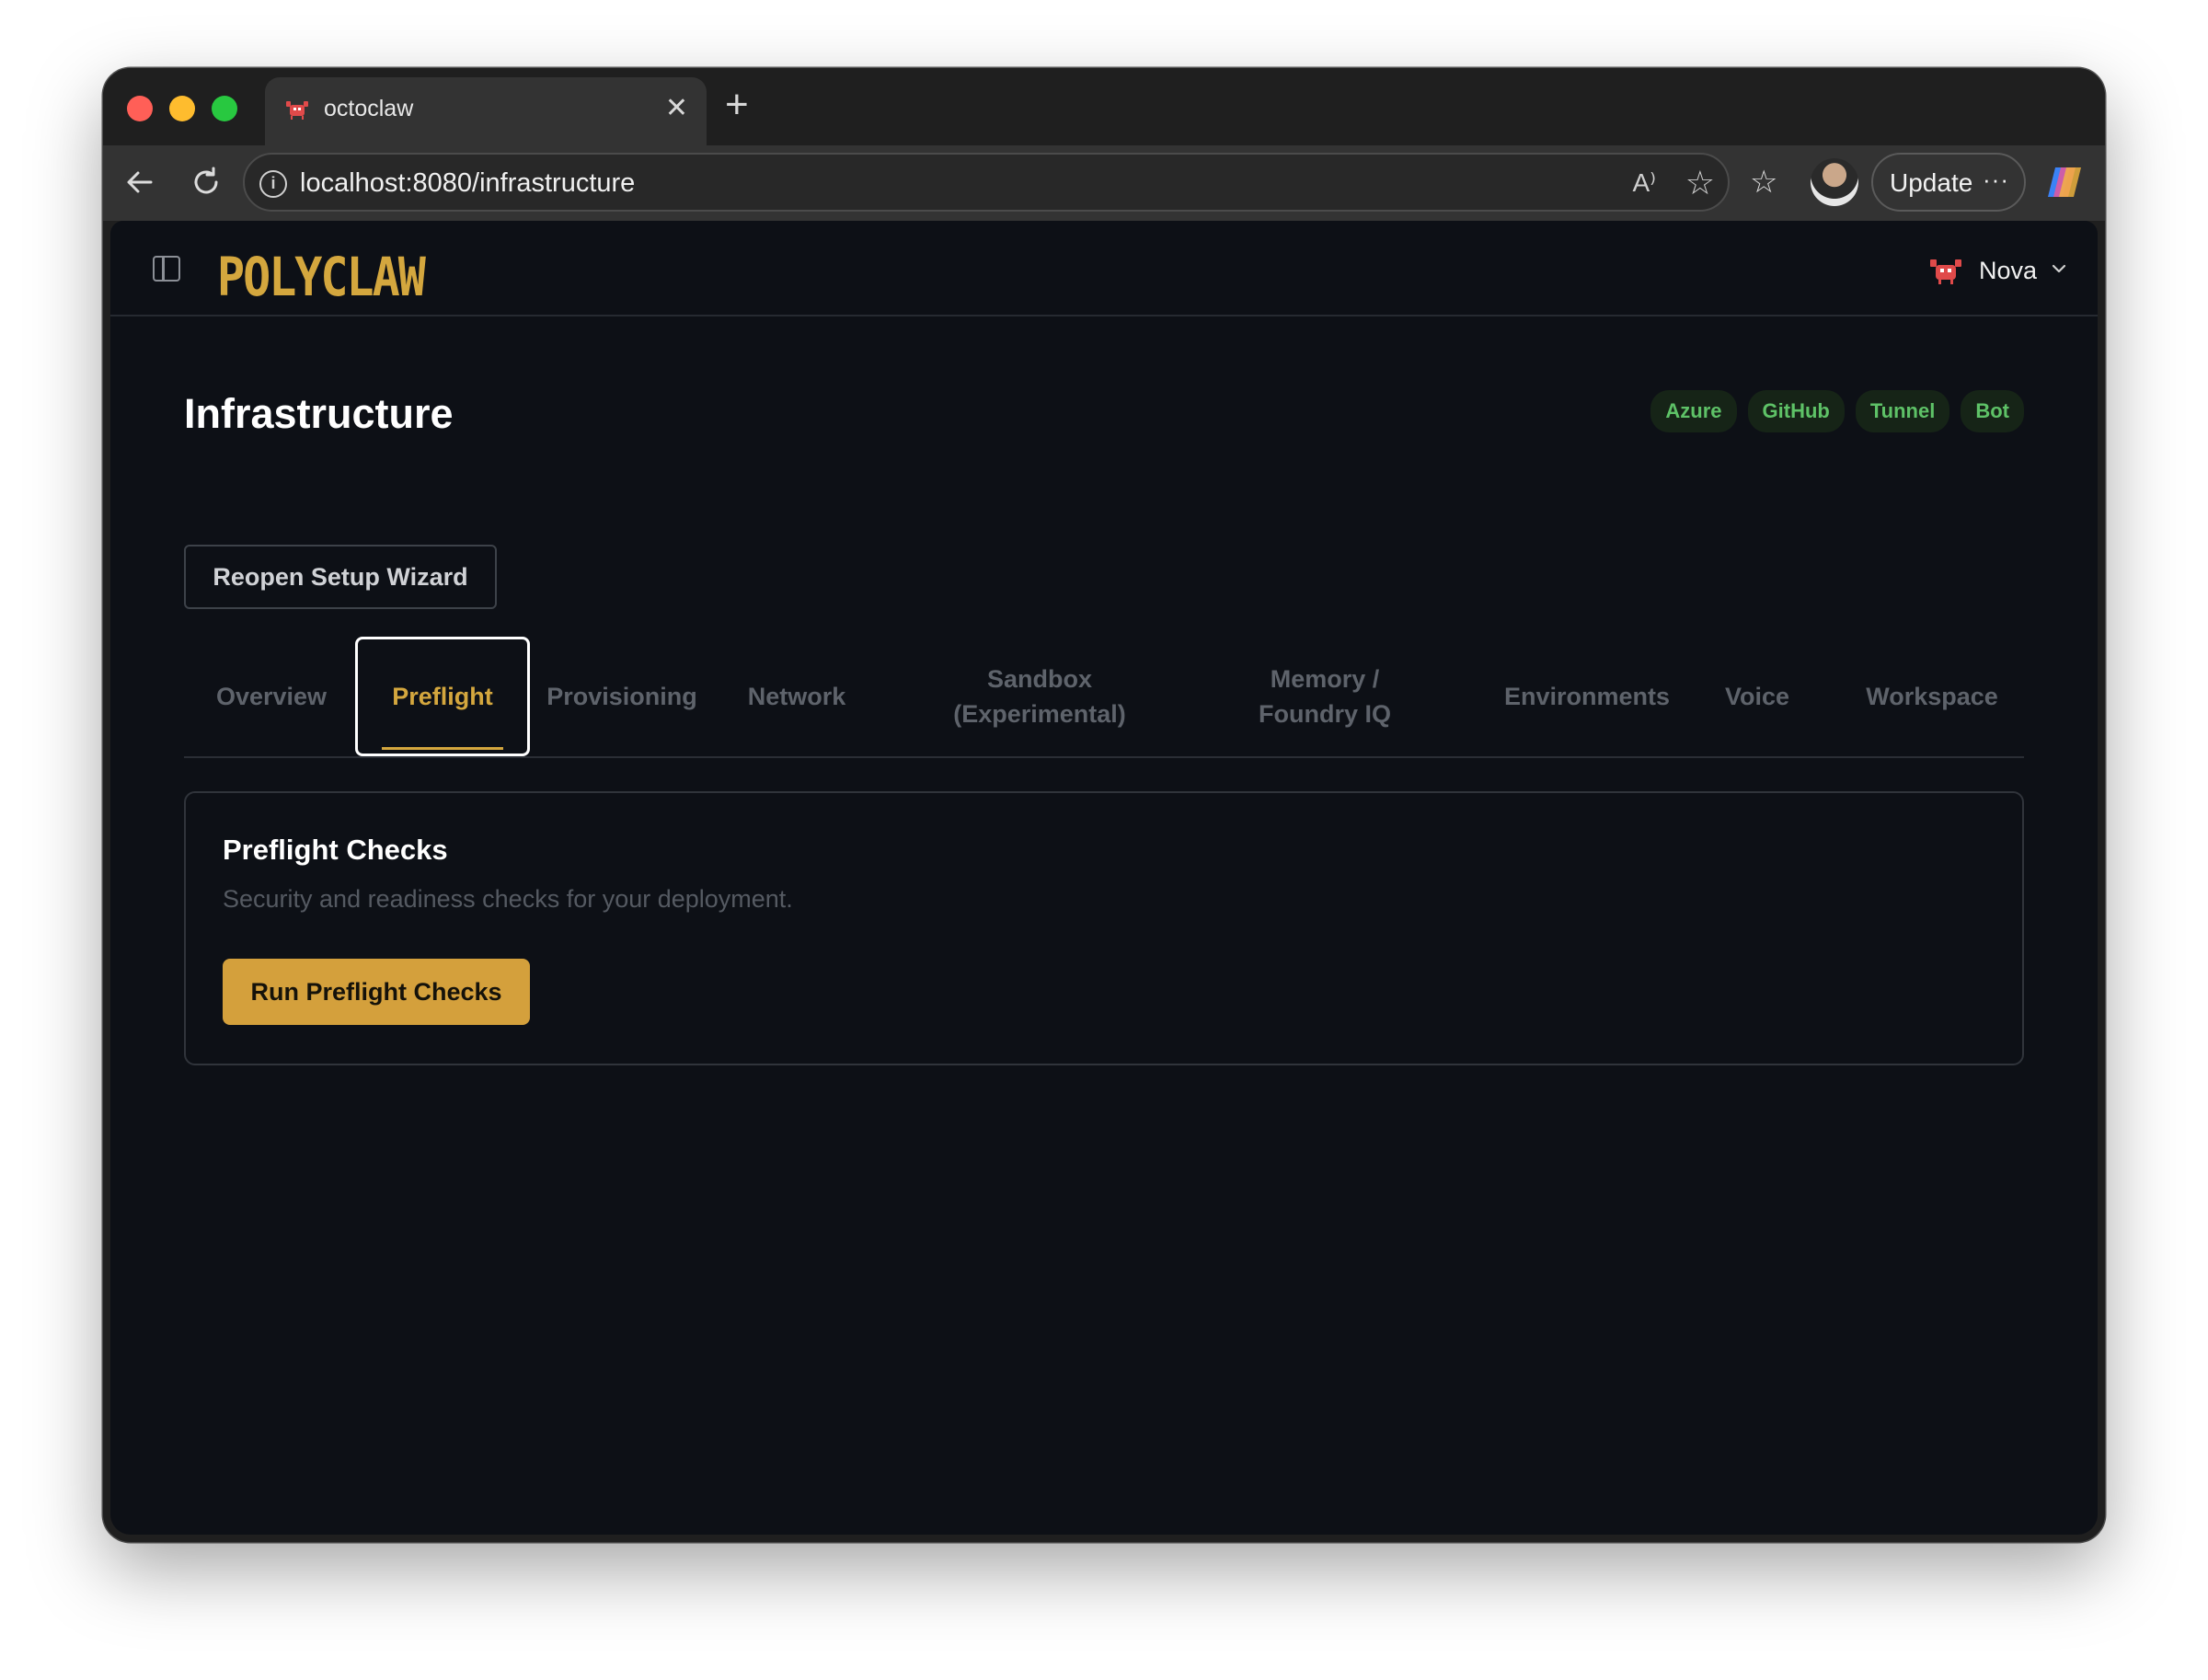 This screenshot has height=1680, width=2208. What do you see at coordinates (139, 182) in the screenshot?
I see `back-arrow-icon` at bounding box center [139, 182].